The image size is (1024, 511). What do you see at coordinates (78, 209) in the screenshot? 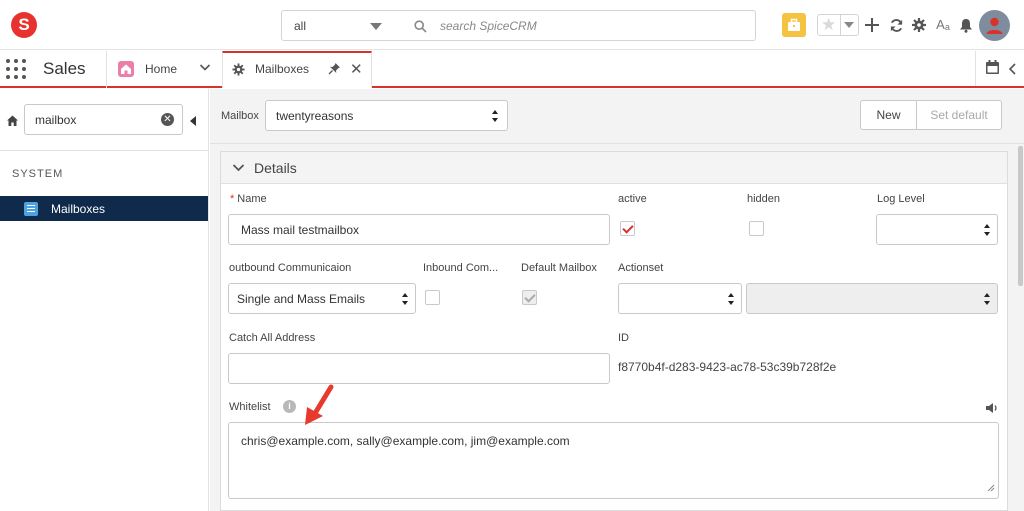
I see `sidebar-item-label: Mailboxes` at bounding box center [78, 209].